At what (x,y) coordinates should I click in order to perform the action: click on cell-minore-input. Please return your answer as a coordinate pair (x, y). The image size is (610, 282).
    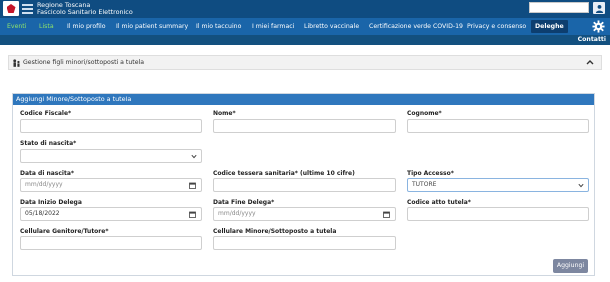
    Looking at the image, I should click on (304, 243).